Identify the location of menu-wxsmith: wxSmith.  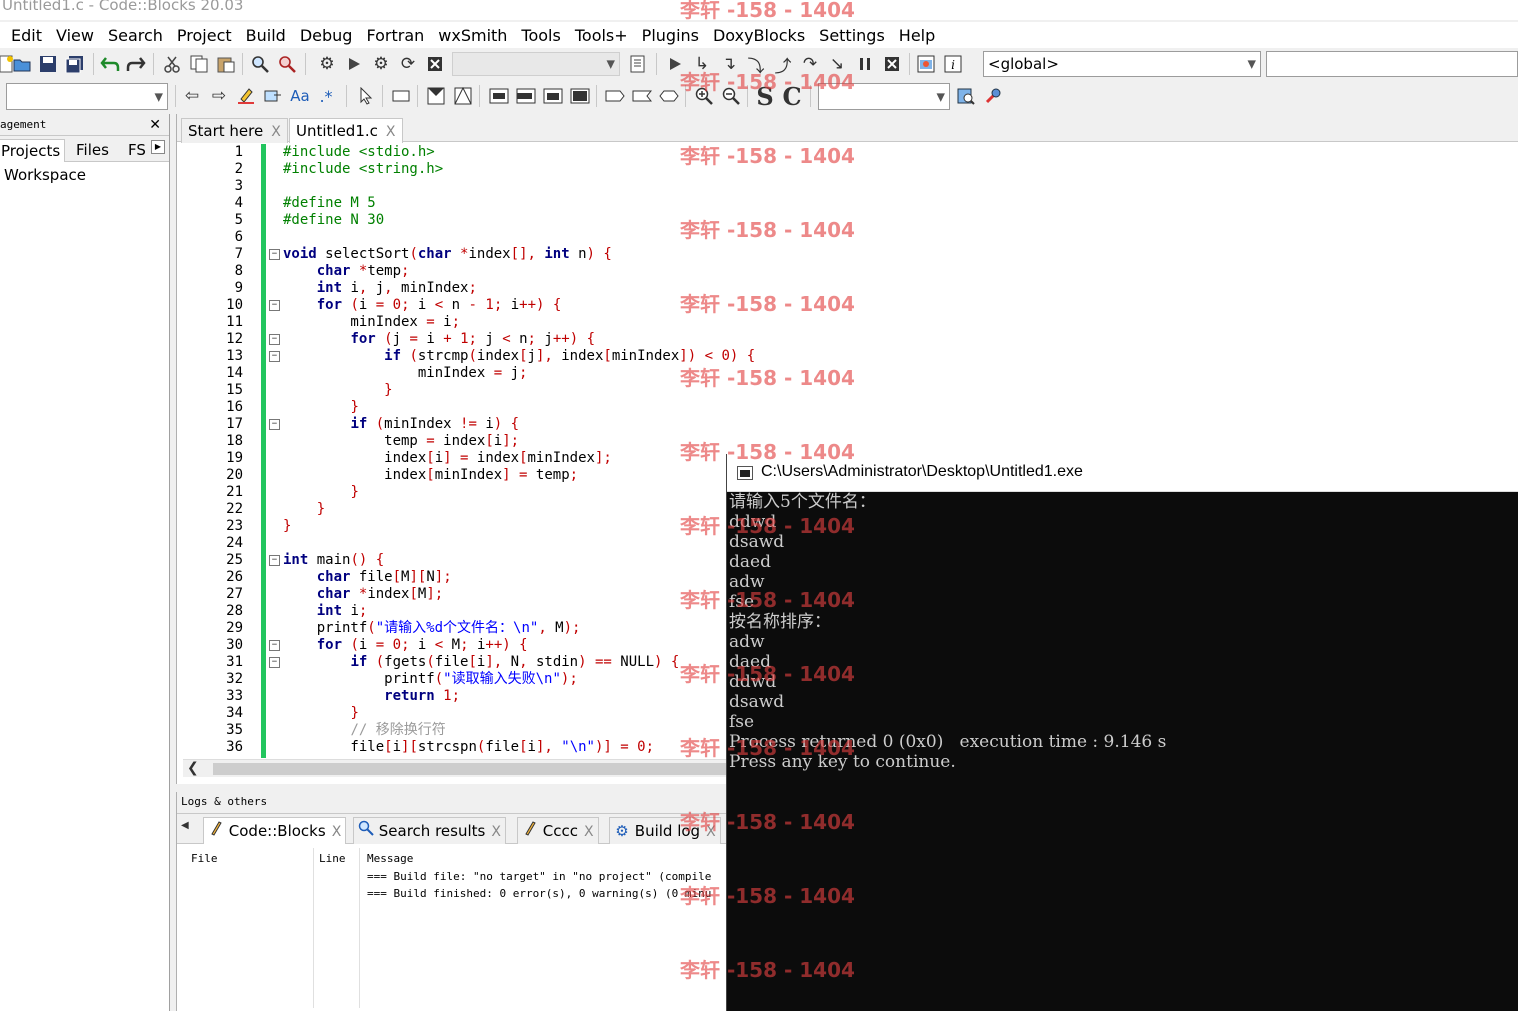
(472, 35).